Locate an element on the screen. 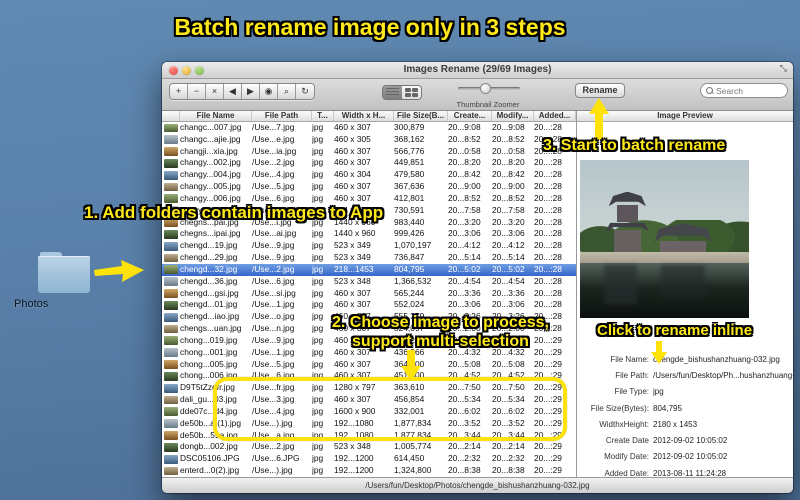  table-cell: /Use...1.jpg is located at coordinates (273, 304).